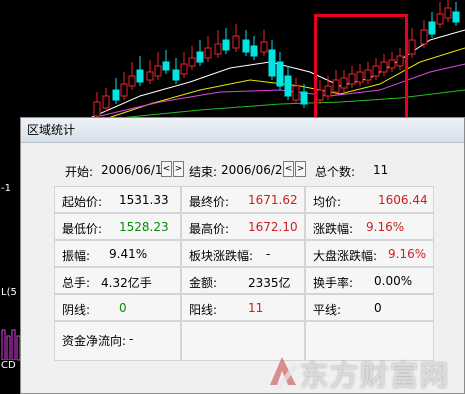  What do you see at coordinates (407, 254) in the screenshot?
I see `stat-market-value: 9.16%` at bounding box center [407, 254].